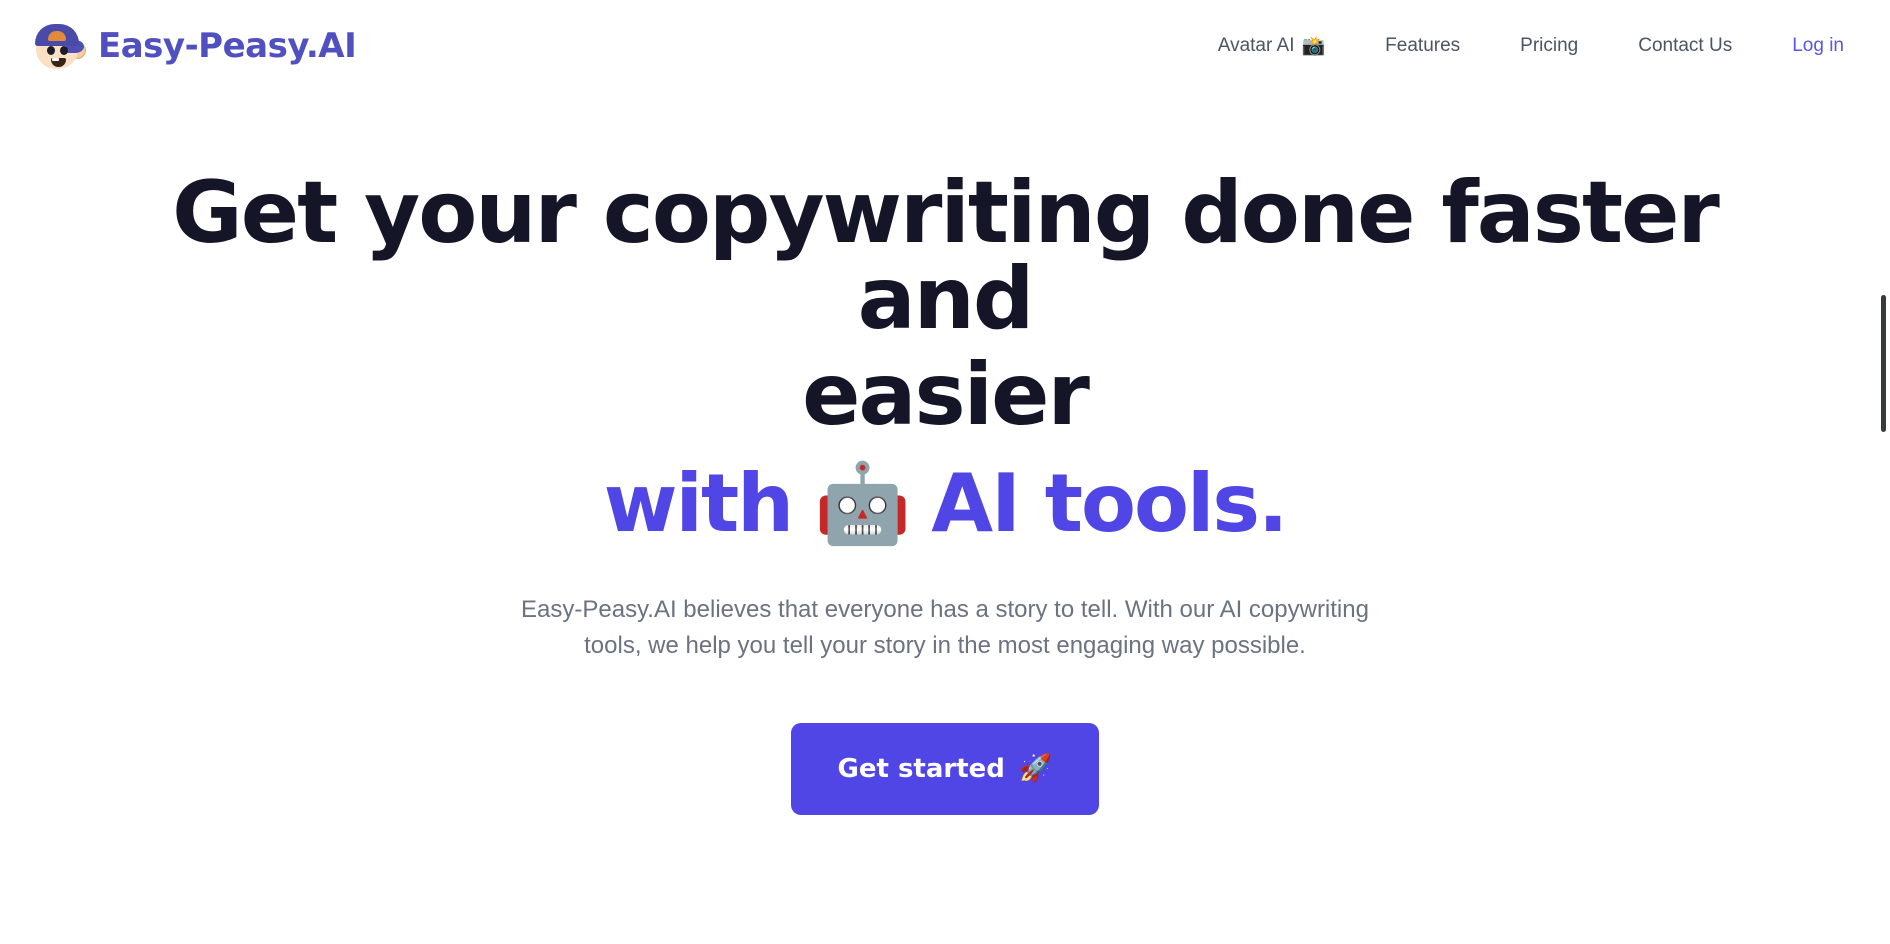  I want to click on mascot-face-with-cap-icon, so click(60, 46).